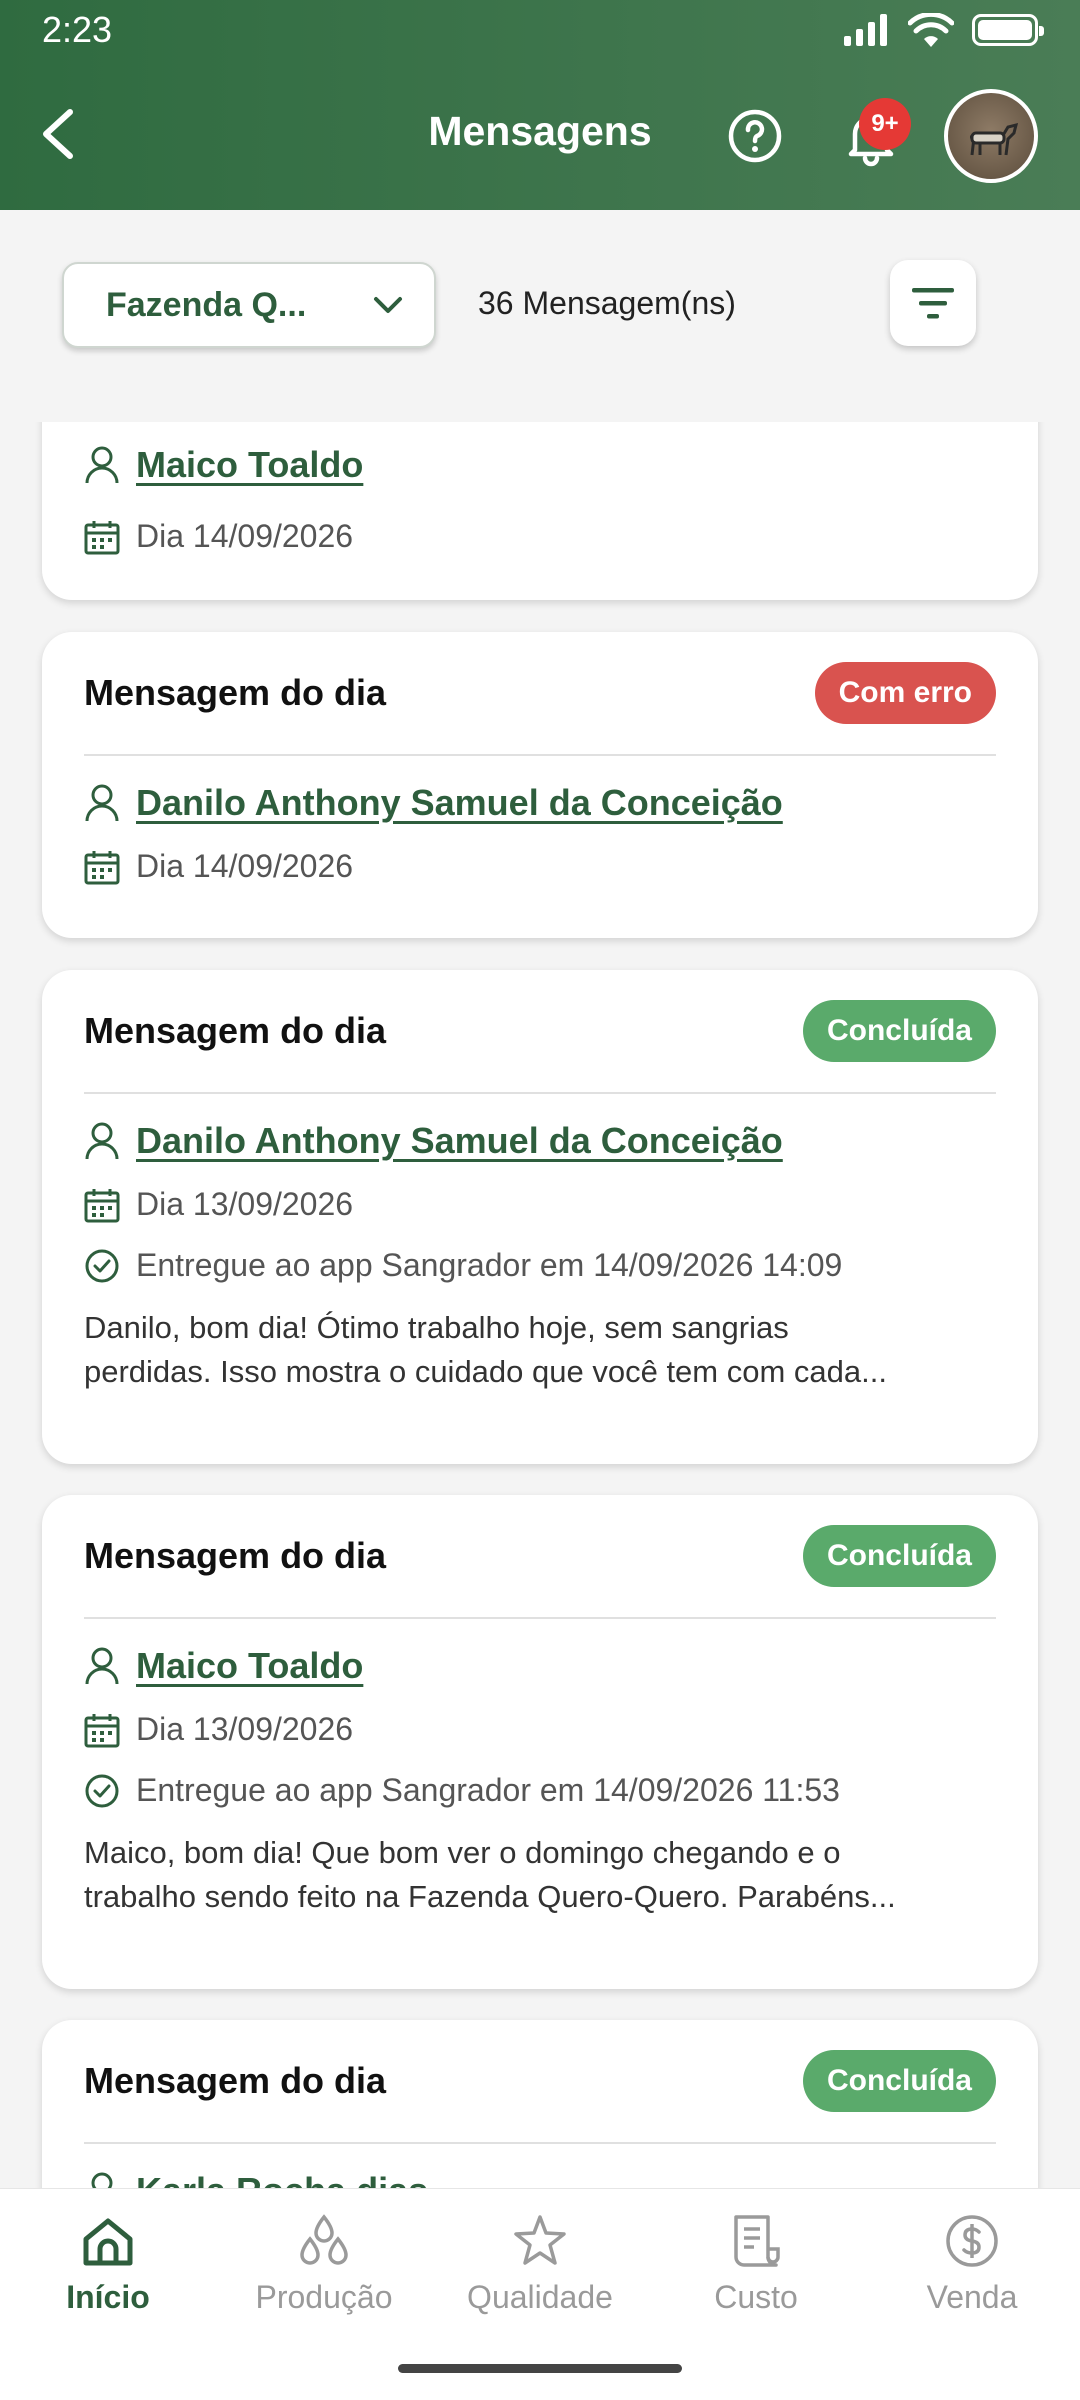  What do you see at coordinates (540, 105) in the screenshot?
I see `app-header: 2:23 Mensagens 9+` at bounding box center [540, 105].